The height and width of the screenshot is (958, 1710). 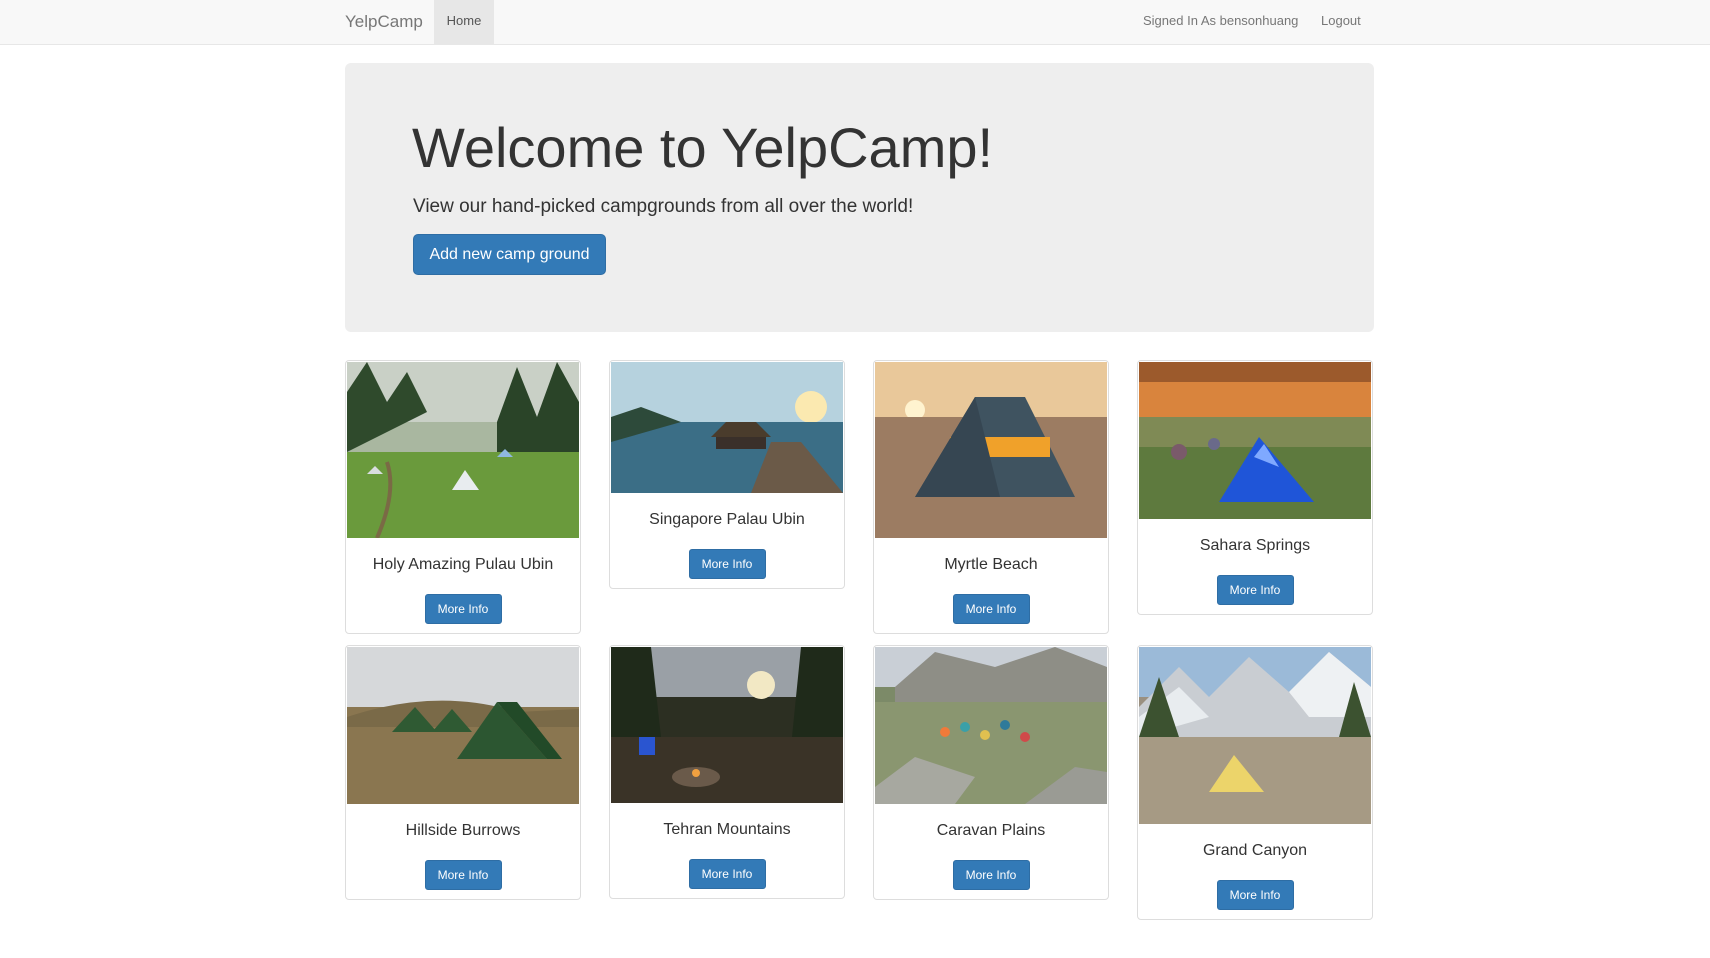 I want to click on signed-in-user-link: Signed In As bensonhuang, so click(x=1220, y=22).